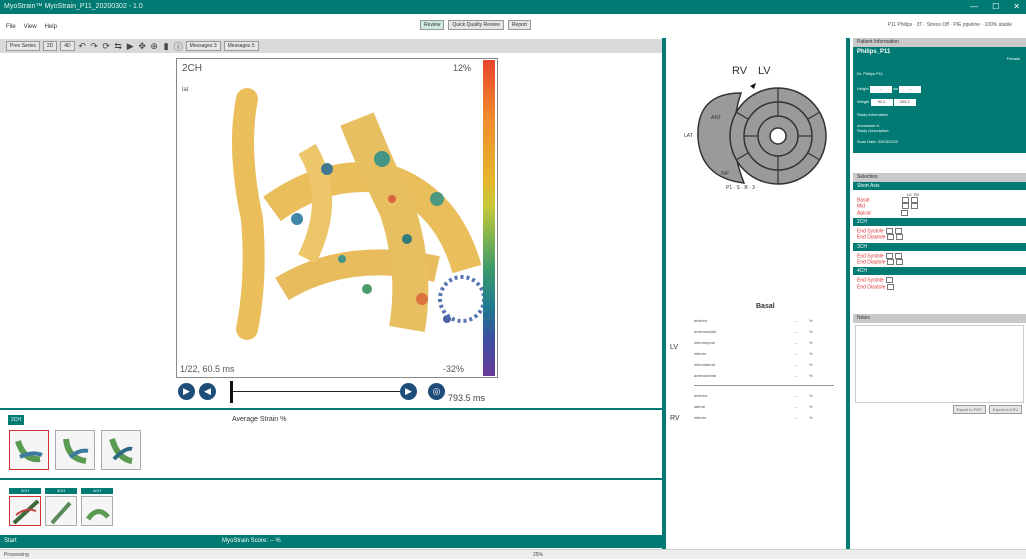  Describe the element at coordinates (323, 391) in the screenshot. I see `timeline-track` at that location.